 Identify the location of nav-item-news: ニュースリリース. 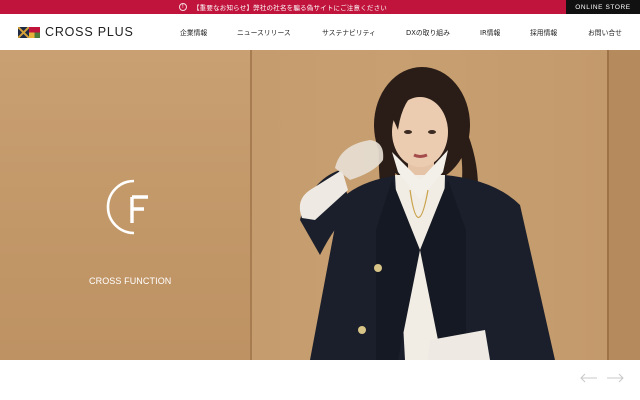
(264, 32).